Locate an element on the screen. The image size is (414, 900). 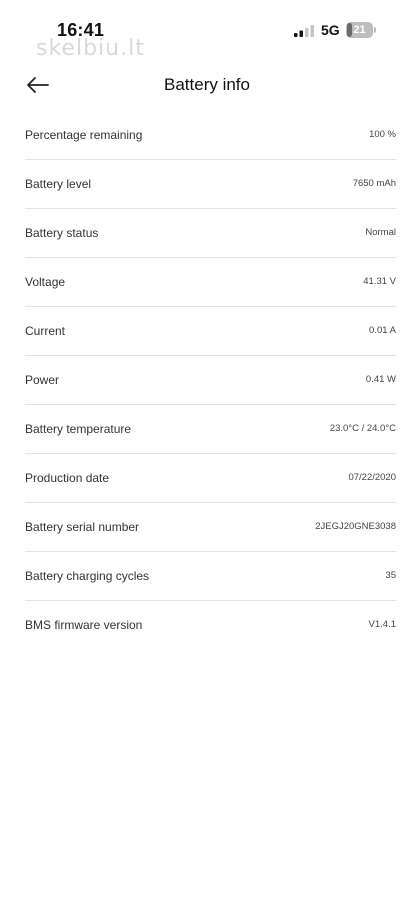
row-label: Battery charging cycles is located at coordinates (87, 576).